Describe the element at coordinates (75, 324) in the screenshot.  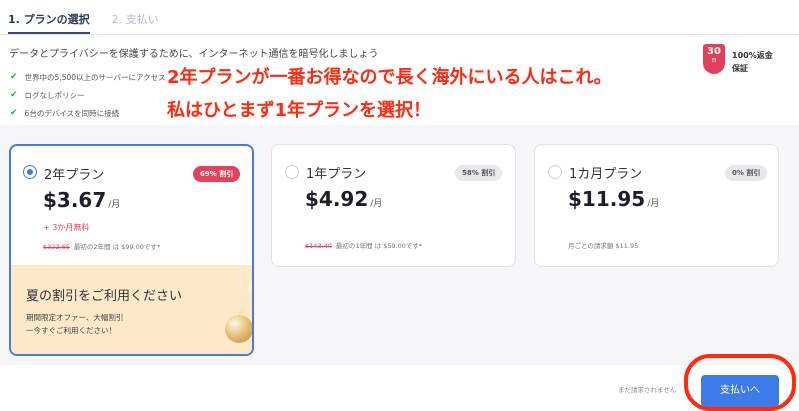
I see `promo-subtitle: 期間限定オファー、大幅割引 一今すぐご利用ください！` at that location.